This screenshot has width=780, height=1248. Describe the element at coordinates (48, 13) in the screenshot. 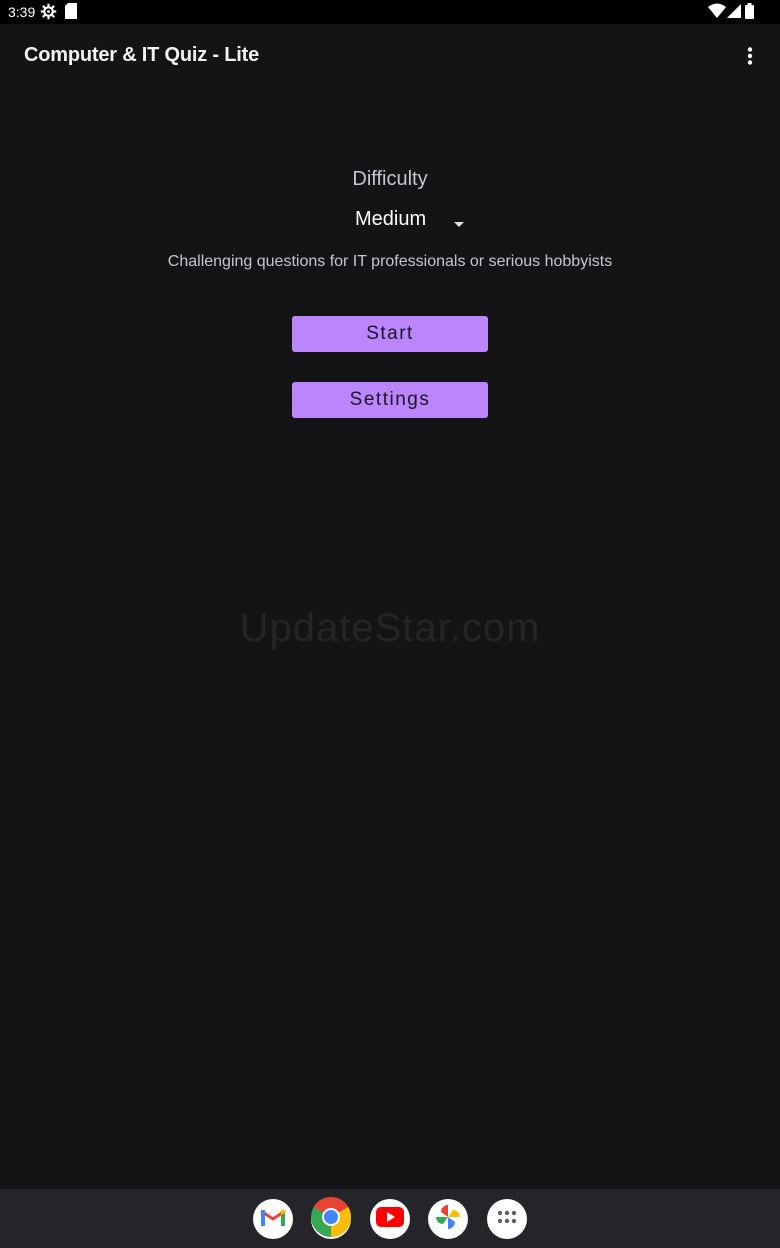

I see `settings-icon` at that location.